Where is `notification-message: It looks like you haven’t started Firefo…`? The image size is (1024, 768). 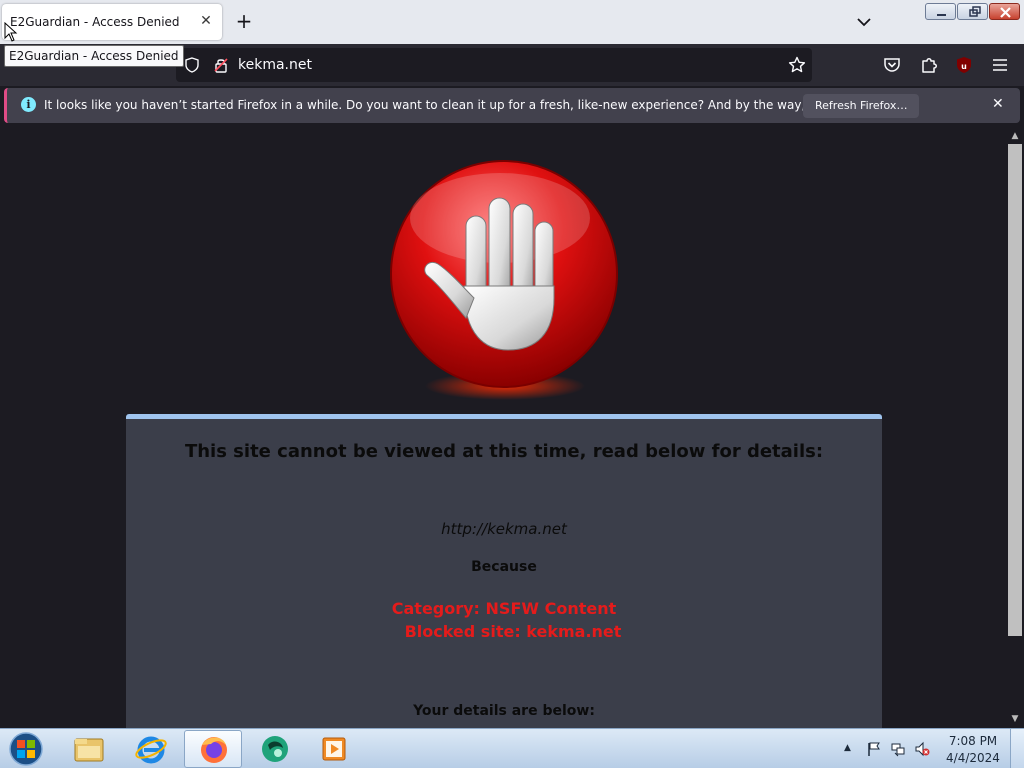 notification-message: It looks like you haven’t started Firefo… is located at coordinates (472, 105).